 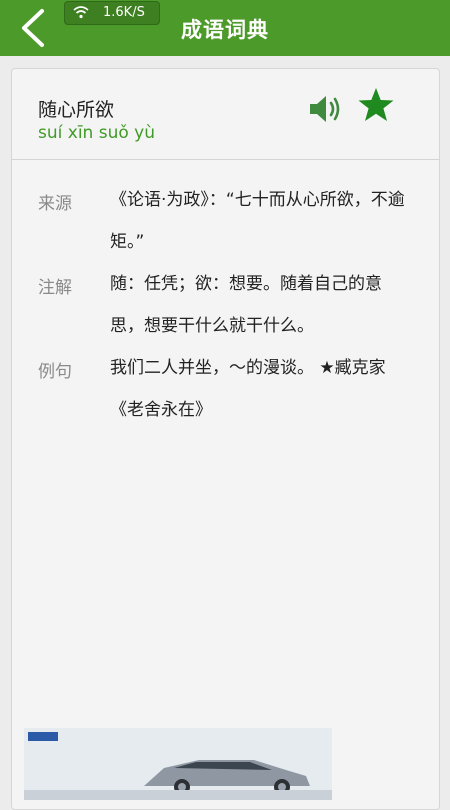 What do you see at coordinates (55, 288) in the screenshot?
I see `explanation-label: 注解` at bounding box center [55, 288].